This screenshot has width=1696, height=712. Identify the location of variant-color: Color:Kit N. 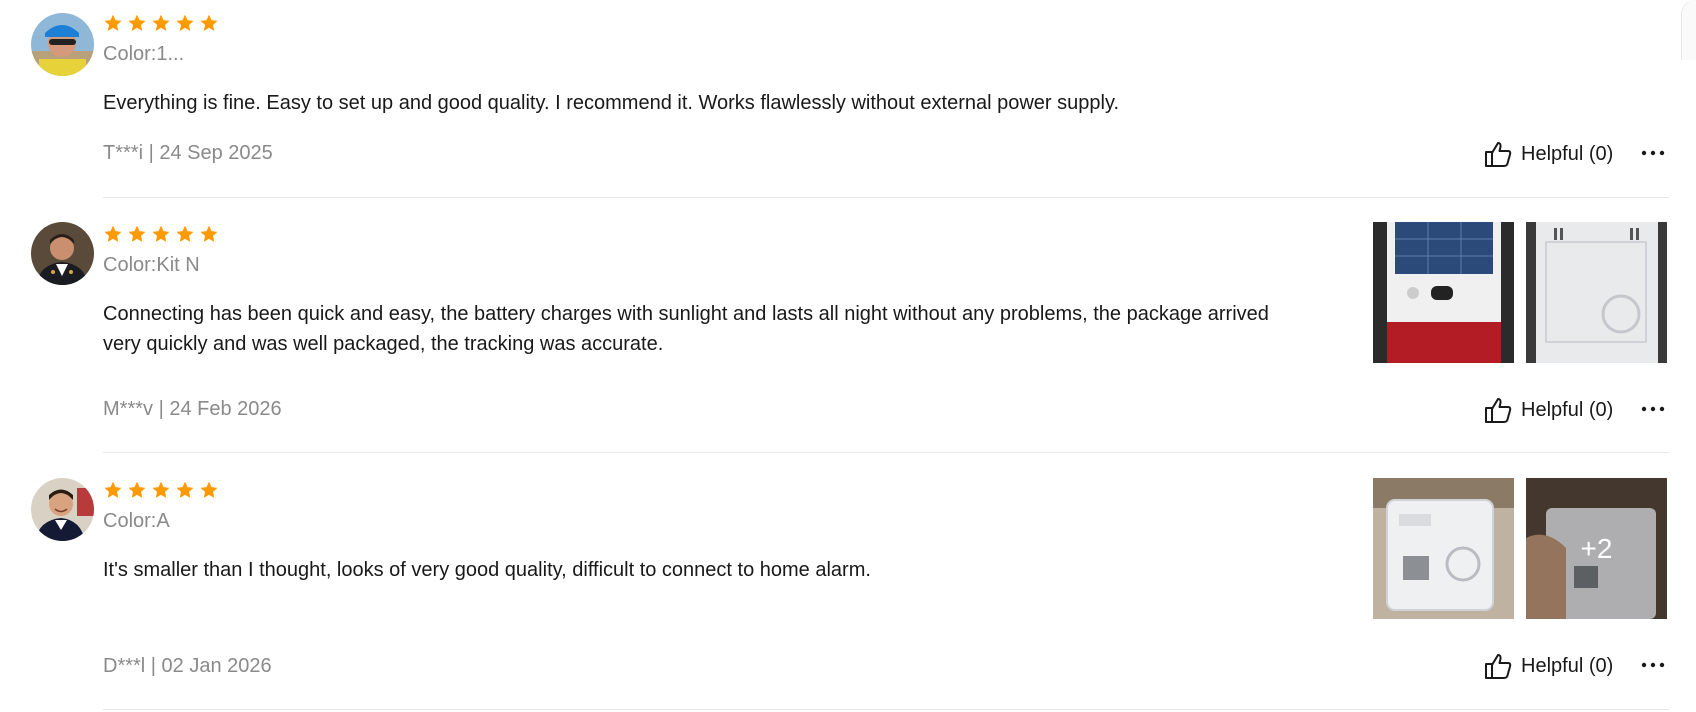
(151, 265).